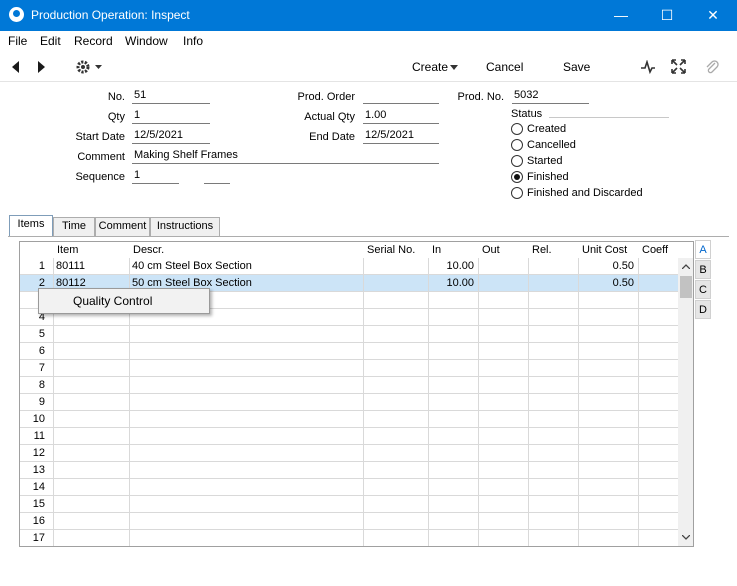  Describe the element at coordinates (171, 116) in the screenshot. I see `qty-field: 1` at that location.